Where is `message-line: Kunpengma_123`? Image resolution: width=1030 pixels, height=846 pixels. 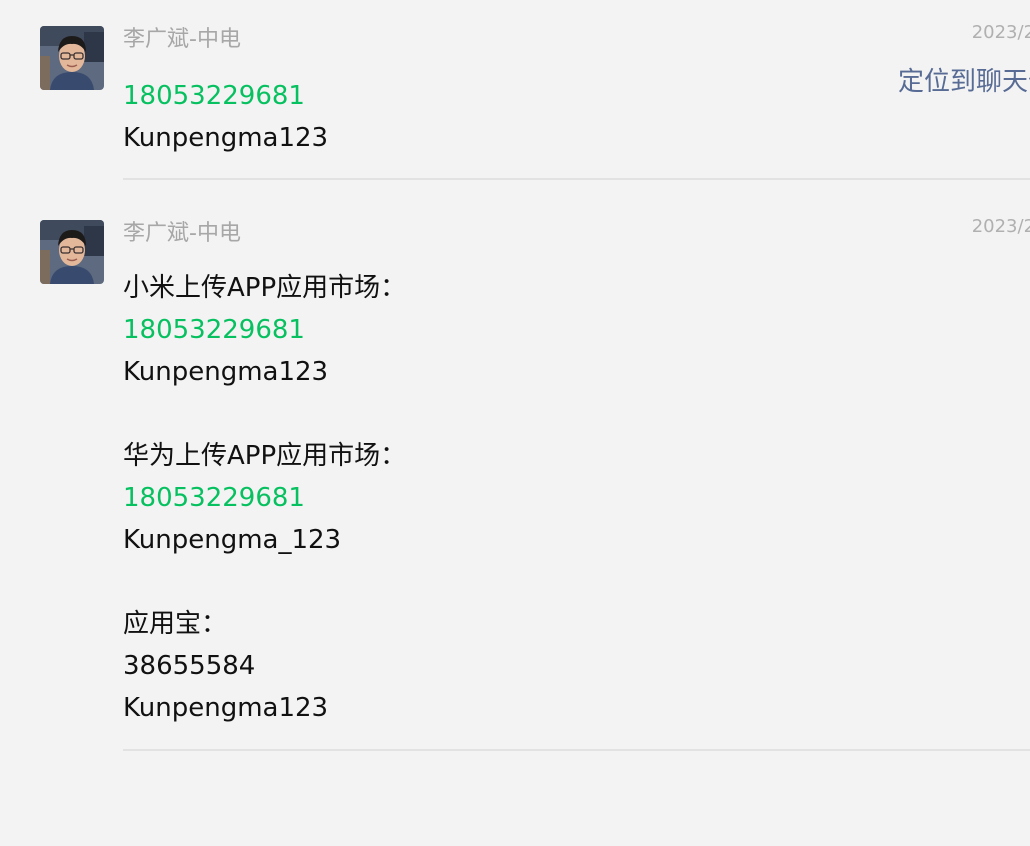 message-line: Kunpengma_123 is located at coordinates (232, 540).